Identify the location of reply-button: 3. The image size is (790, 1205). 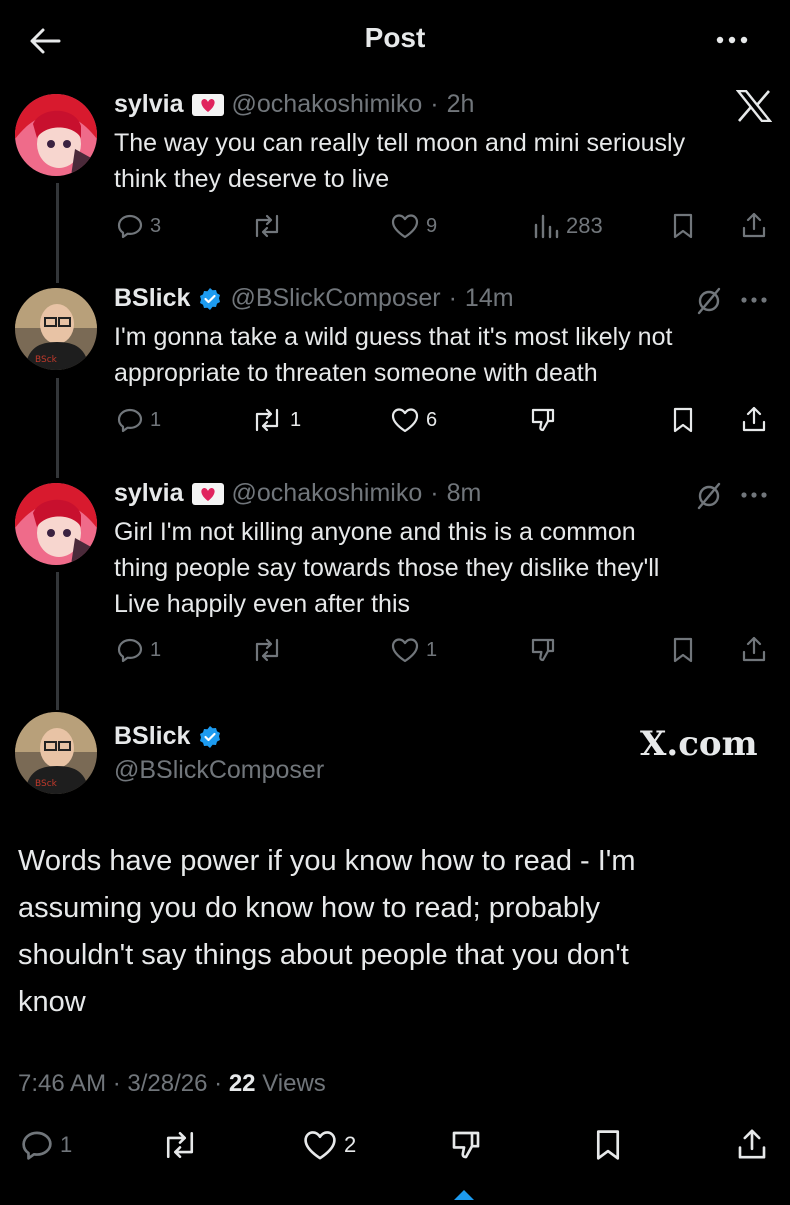
(138, 226).